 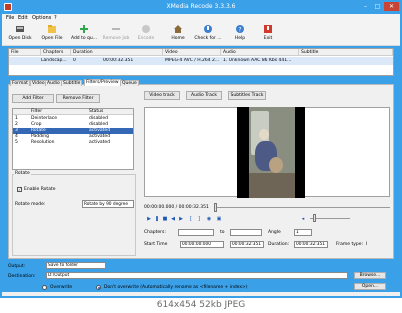 What do you see at coordinates (76, 265) in the screenshot?
I see `output-select: Save to folder` at bounding box center [76, 265].